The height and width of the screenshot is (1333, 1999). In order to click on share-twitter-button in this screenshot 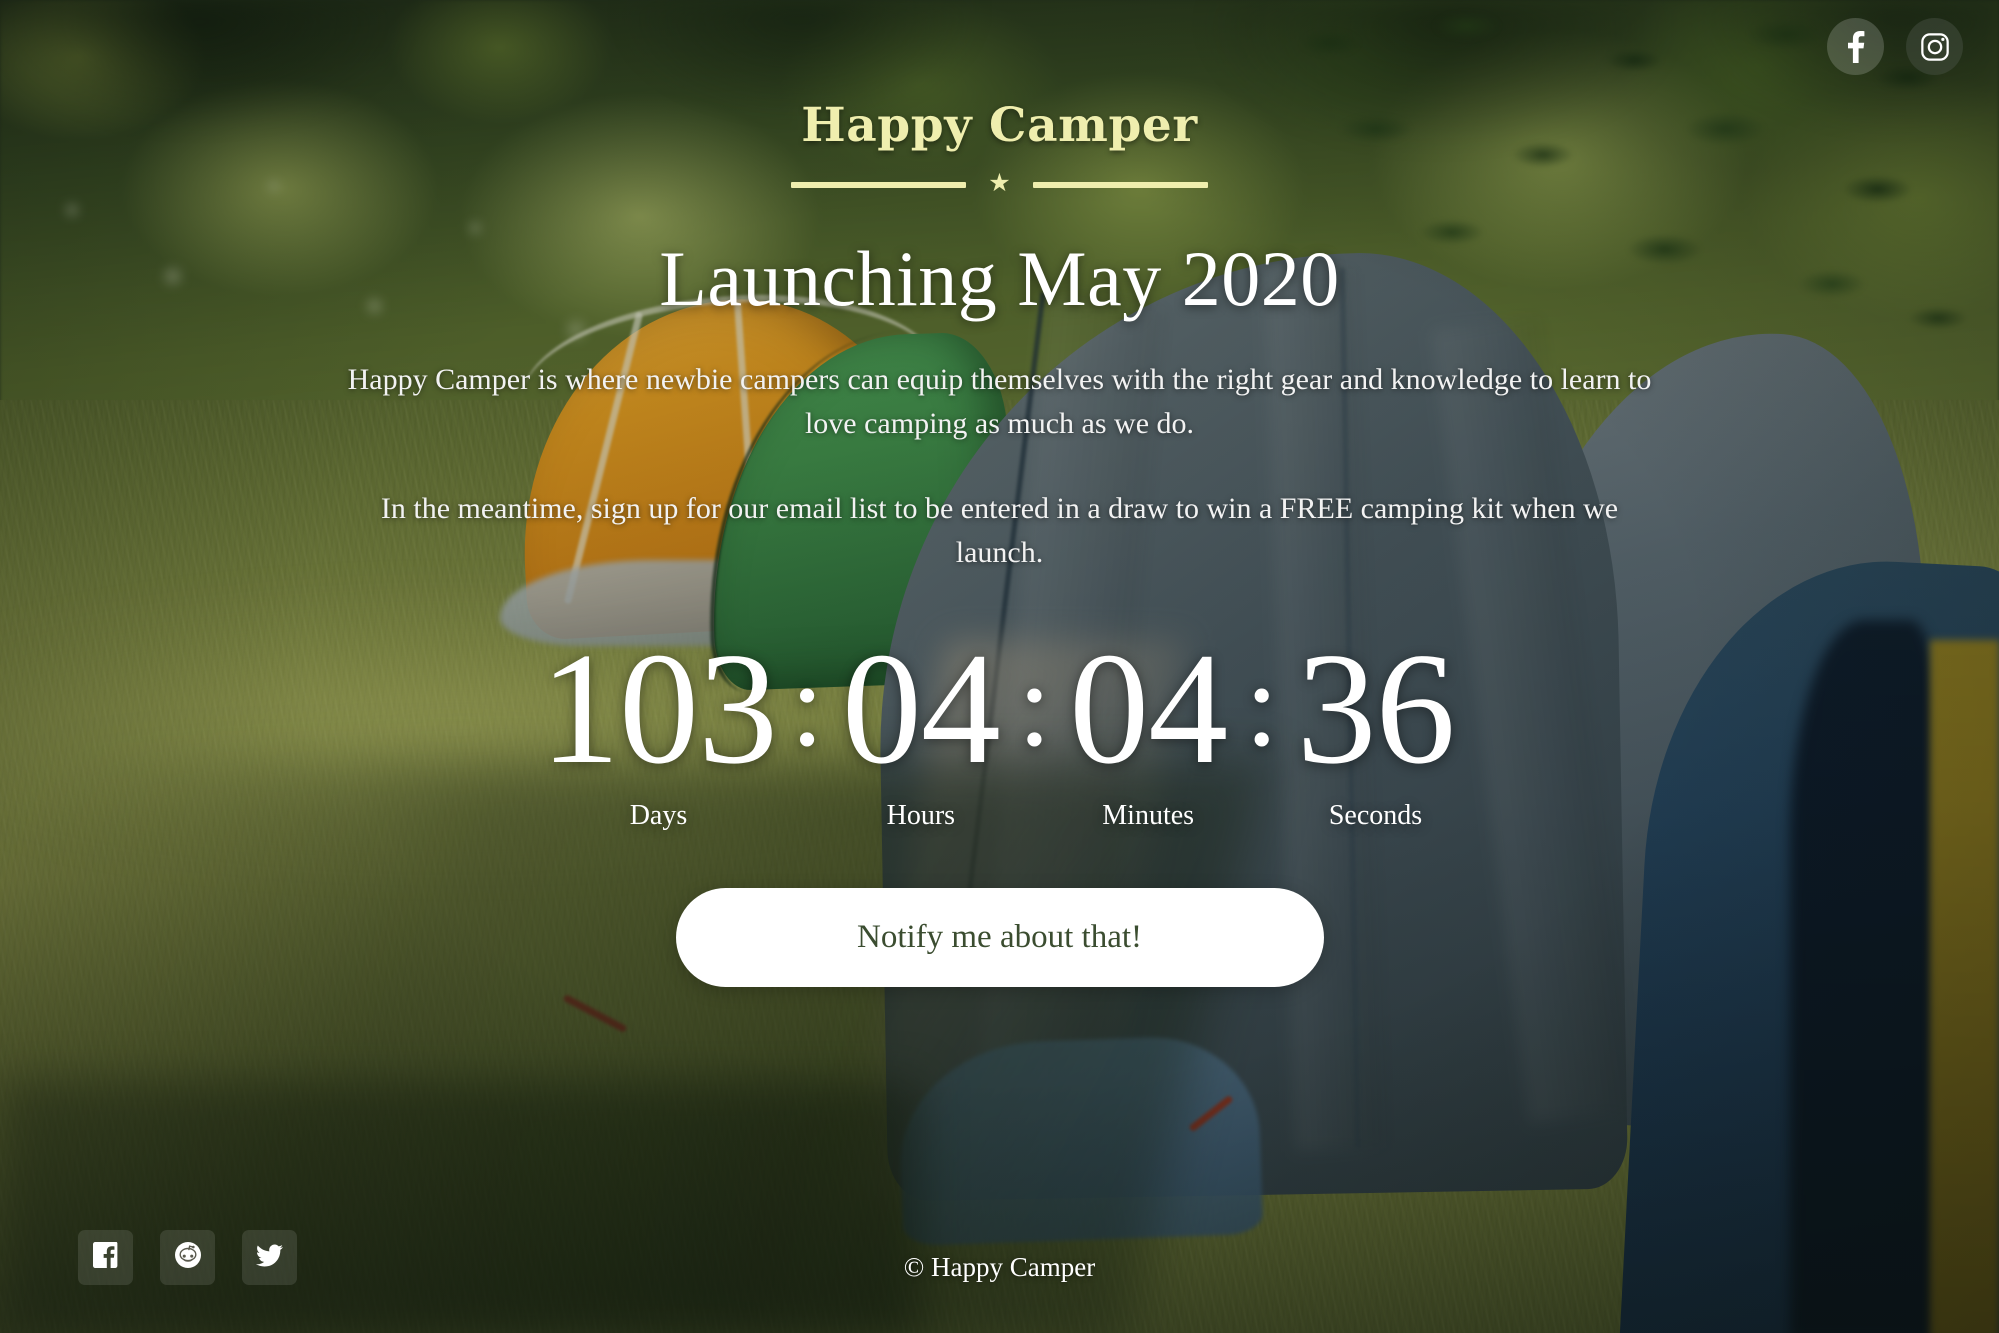, I will do `click(269, 1257)`.